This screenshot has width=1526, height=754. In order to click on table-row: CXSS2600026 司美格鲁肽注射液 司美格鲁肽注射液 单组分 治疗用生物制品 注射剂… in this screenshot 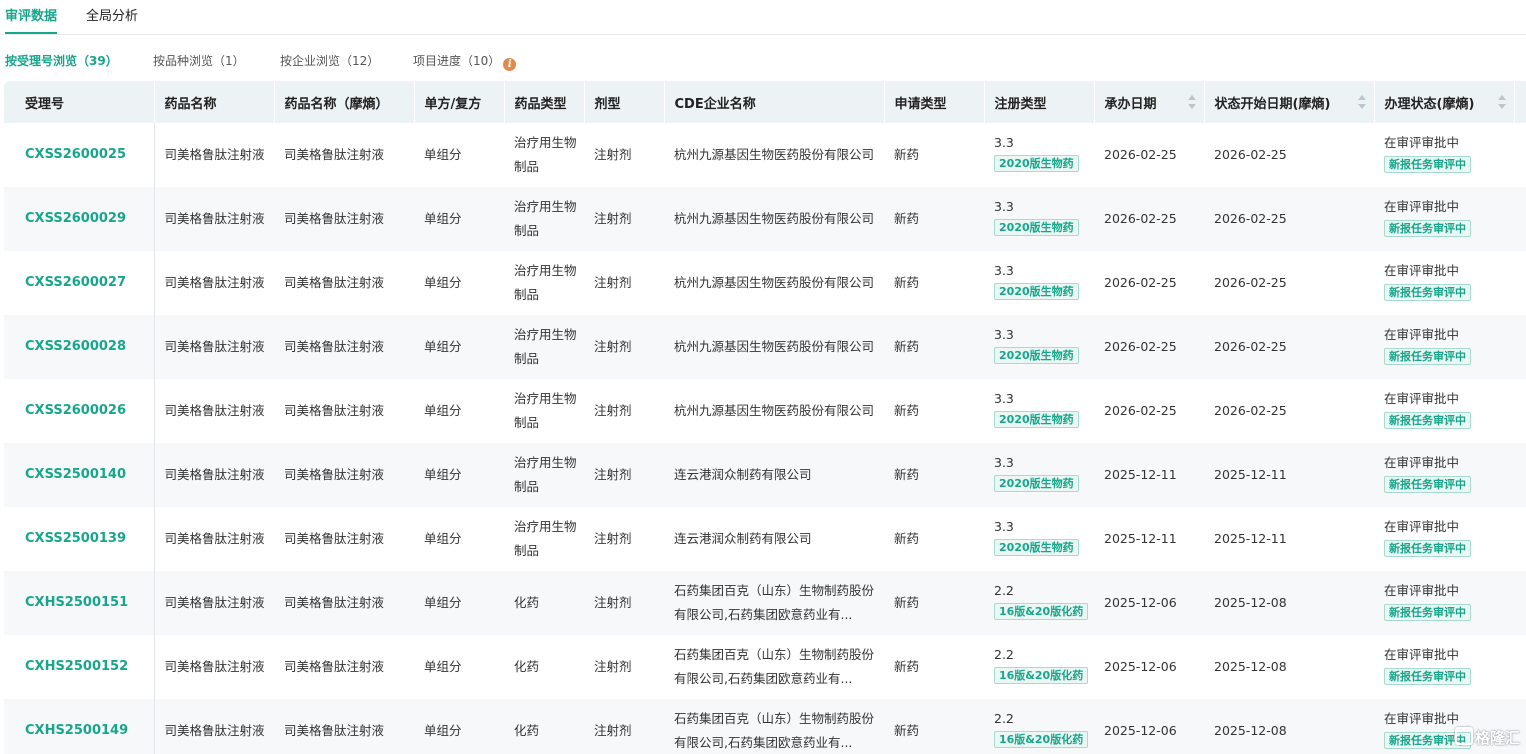, I will do `click(765, 411)`.